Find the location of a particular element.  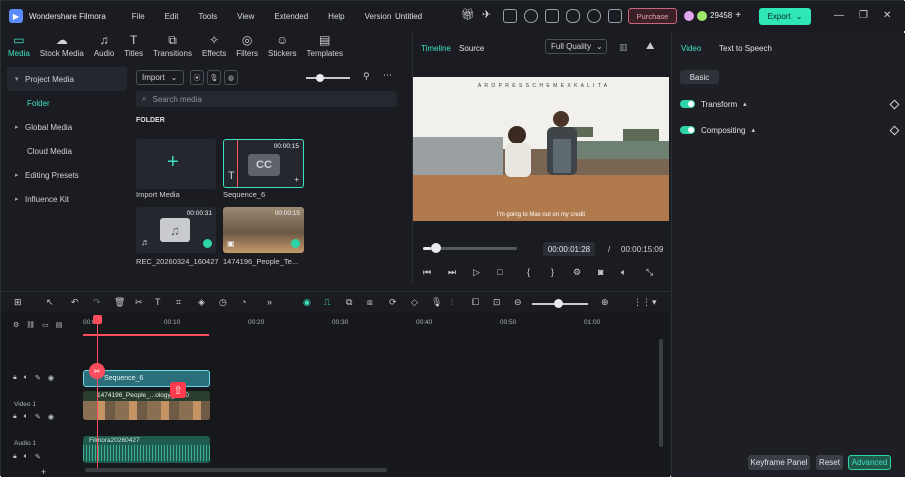

snapshot-image-icon: ⛰ is located at coordinates (650, 46).